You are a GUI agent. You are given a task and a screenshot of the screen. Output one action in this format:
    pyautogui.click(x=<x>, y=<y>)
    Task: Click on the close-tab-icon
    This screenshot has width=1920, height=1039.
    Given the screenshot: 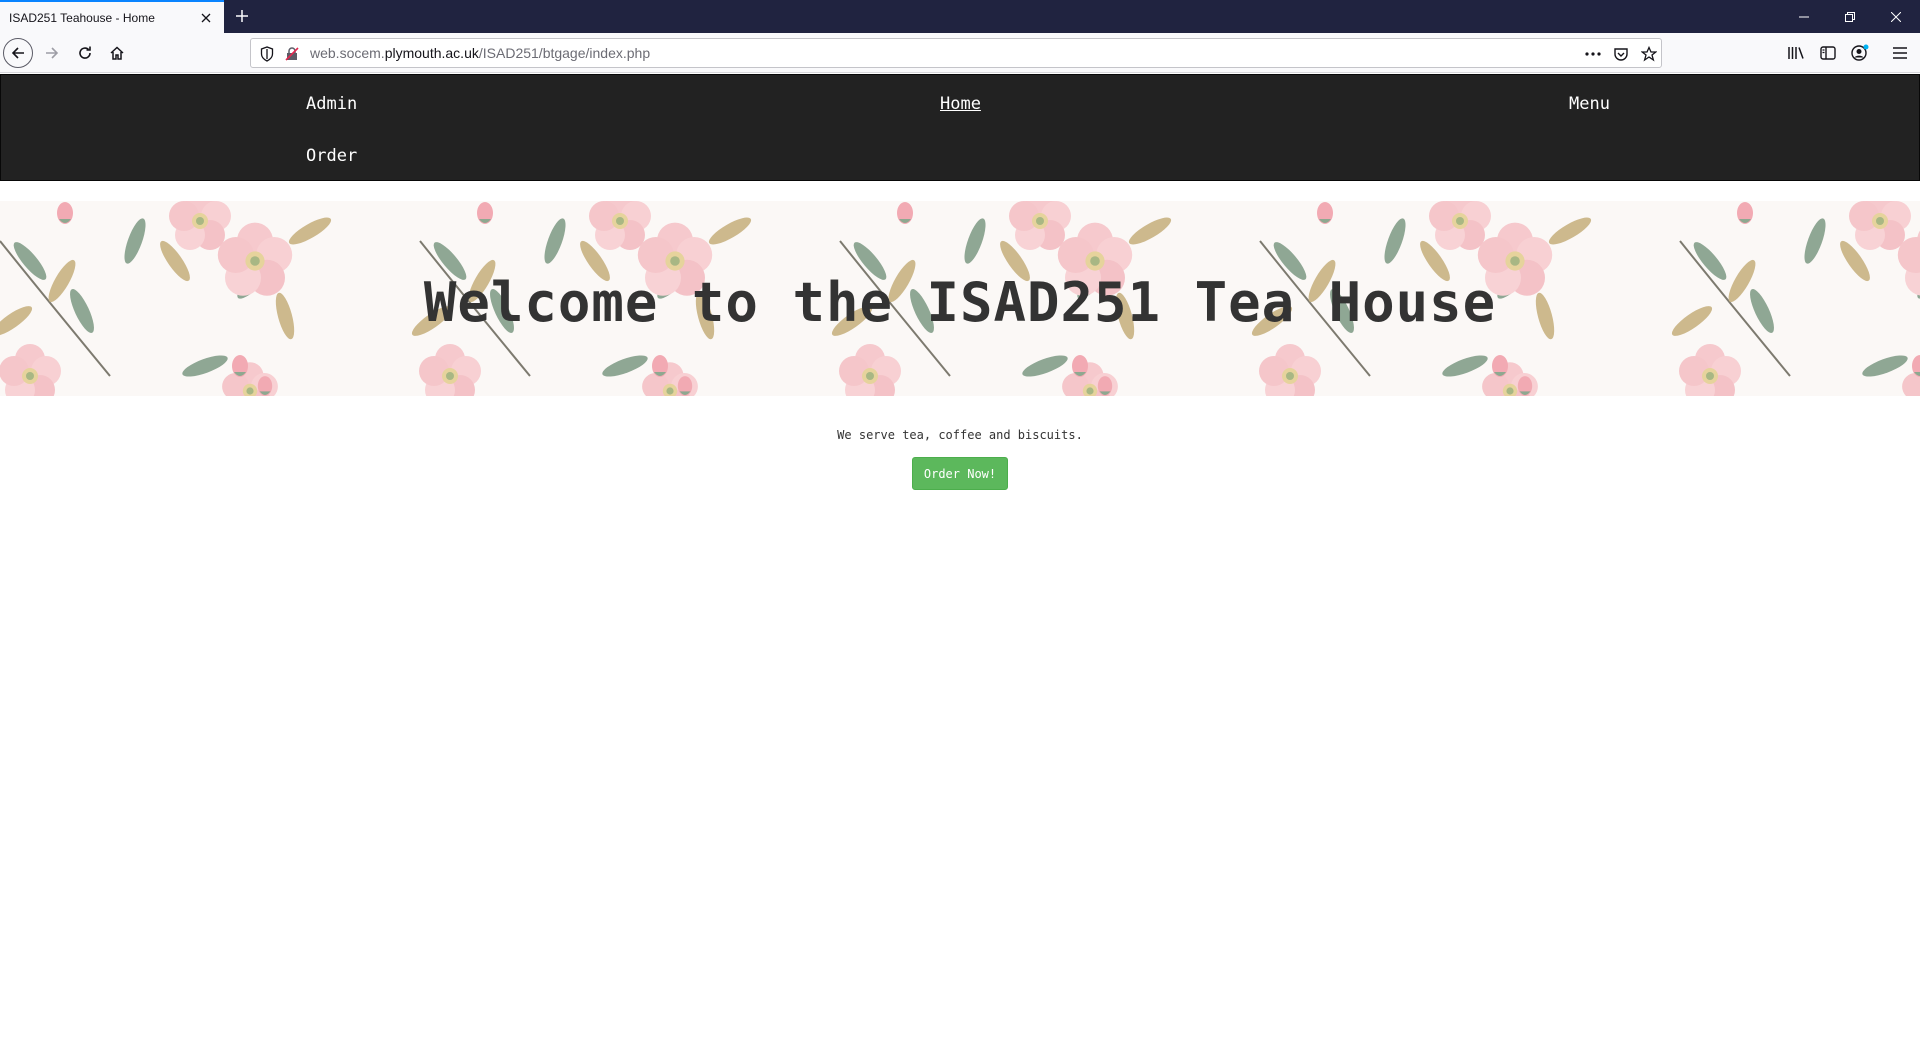 What is the action you would take?
    pyautogui.click(x=206, y=18)
    